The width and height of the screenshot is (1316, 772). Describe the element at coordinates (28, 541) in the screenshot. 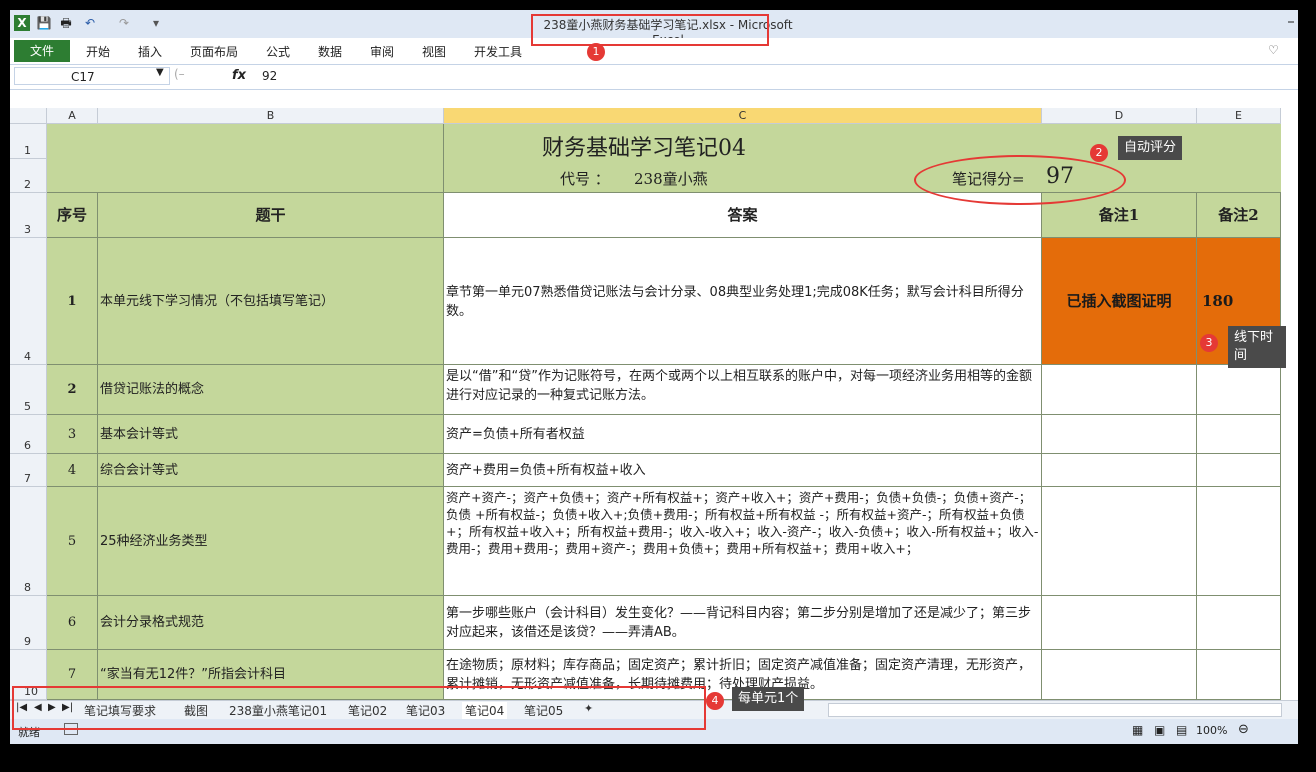

I see `row-header-8: 8` at that location.